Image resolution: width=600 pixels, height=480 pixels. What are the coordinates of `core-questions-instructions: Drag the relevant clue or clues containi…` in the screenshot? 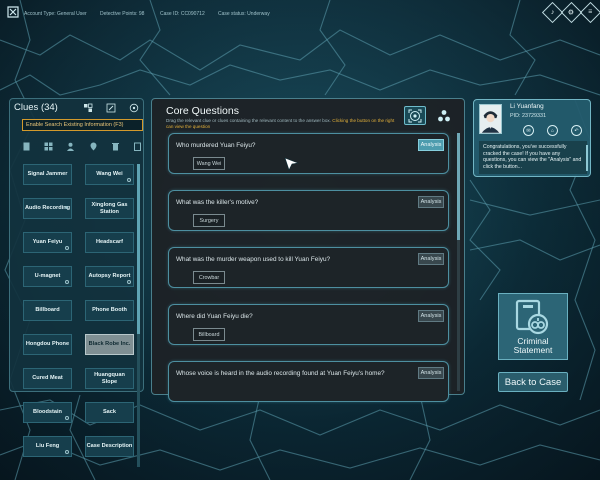 It's located at (282, 123).